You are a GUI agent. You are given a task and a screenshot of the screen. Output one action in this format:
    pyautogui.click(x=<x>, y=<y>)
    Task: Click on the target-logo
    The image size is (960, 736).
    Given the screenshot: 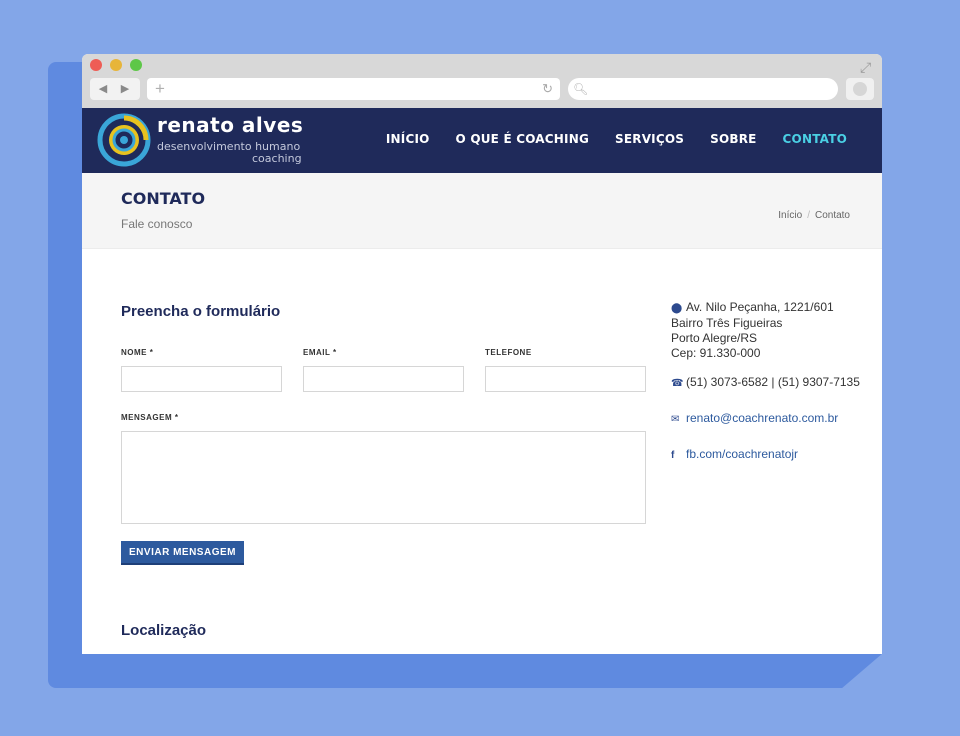 What is the action you would take?
    pyautogui.click(x=124, y=140)
    